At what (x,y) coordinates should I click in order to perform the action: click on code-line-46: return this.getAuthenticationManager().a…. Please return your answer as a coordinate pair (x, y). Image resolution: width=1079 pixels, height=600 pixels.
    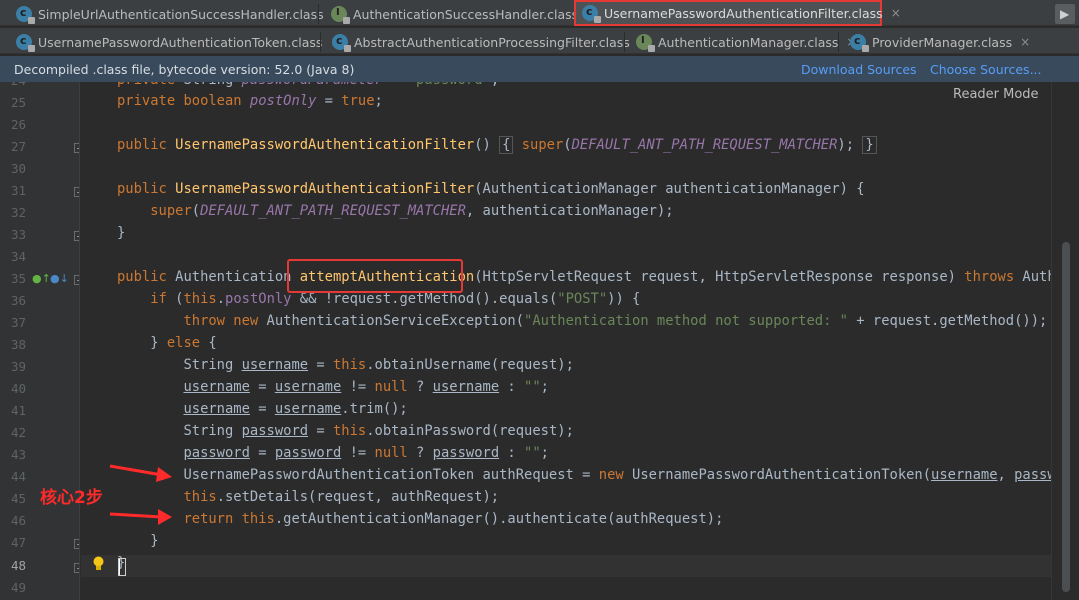
    Looking at the image, I should click on (453, 519).